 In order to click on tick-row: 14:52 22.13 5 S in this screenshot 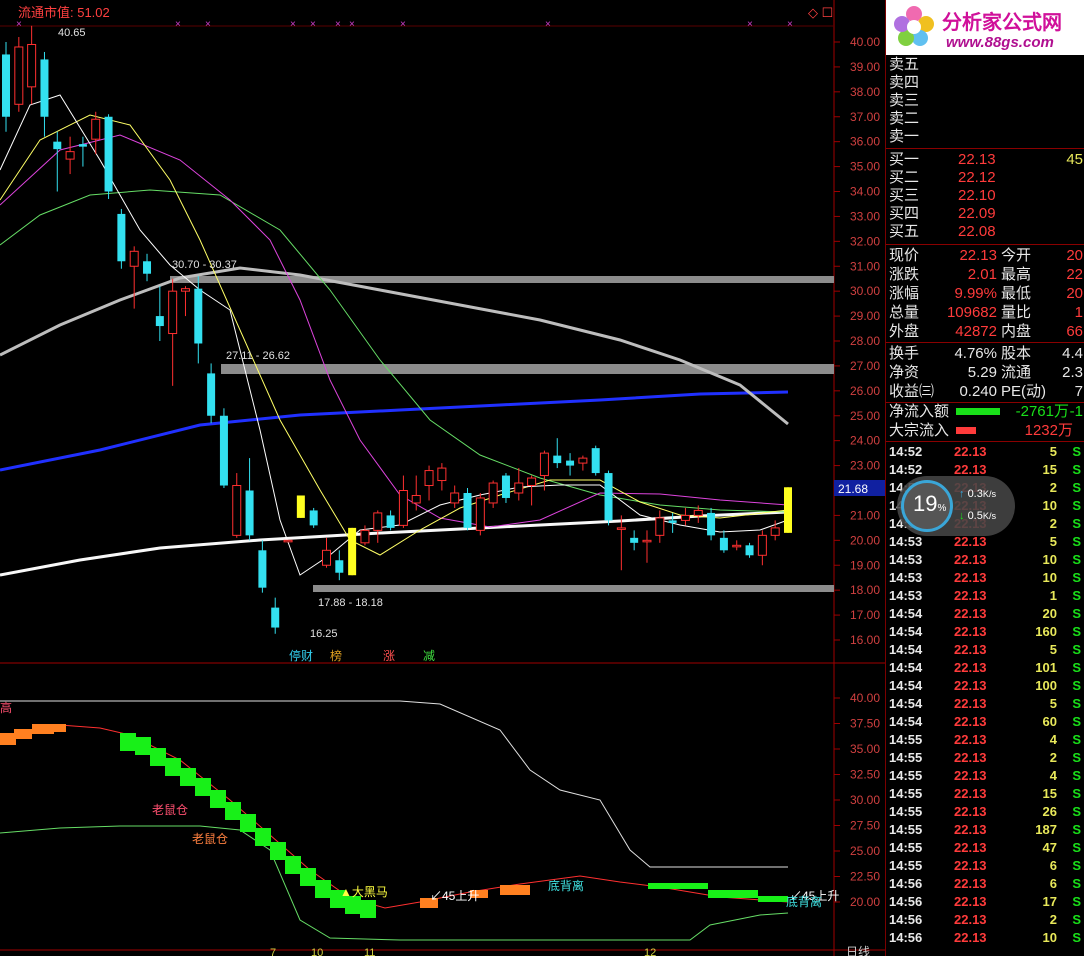, I will do `click(985, 452)`.